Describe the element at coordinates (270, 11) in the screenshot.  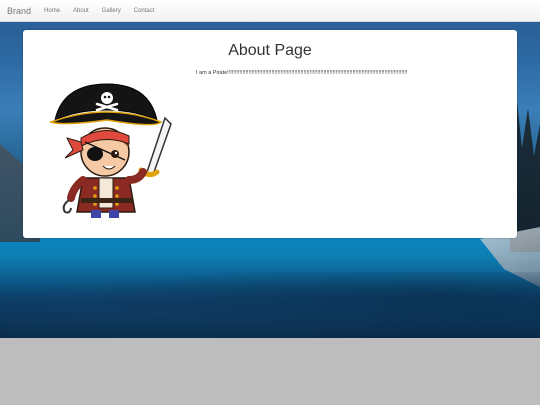
I see `navbar: Brand Home About Gallery Contact` at that location.